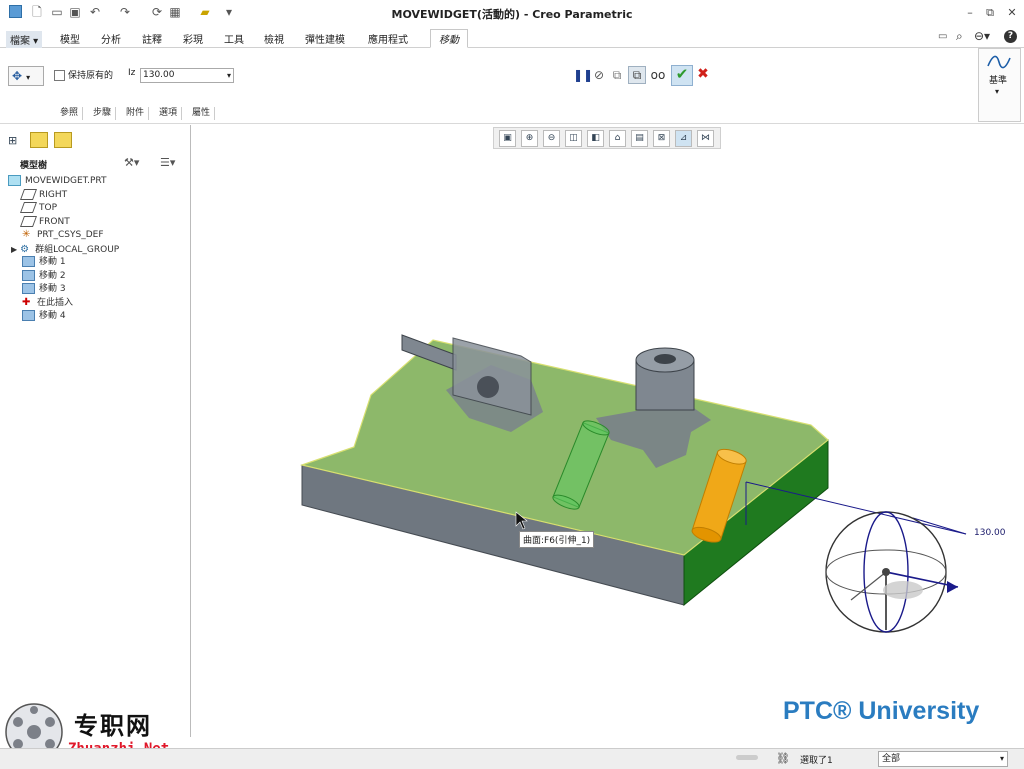 This screenshot has height=769, width=1024. Describe the element at coordinates (91, 76) in the screenshot. I see `keep-original-label: 保持原有的` at that location.